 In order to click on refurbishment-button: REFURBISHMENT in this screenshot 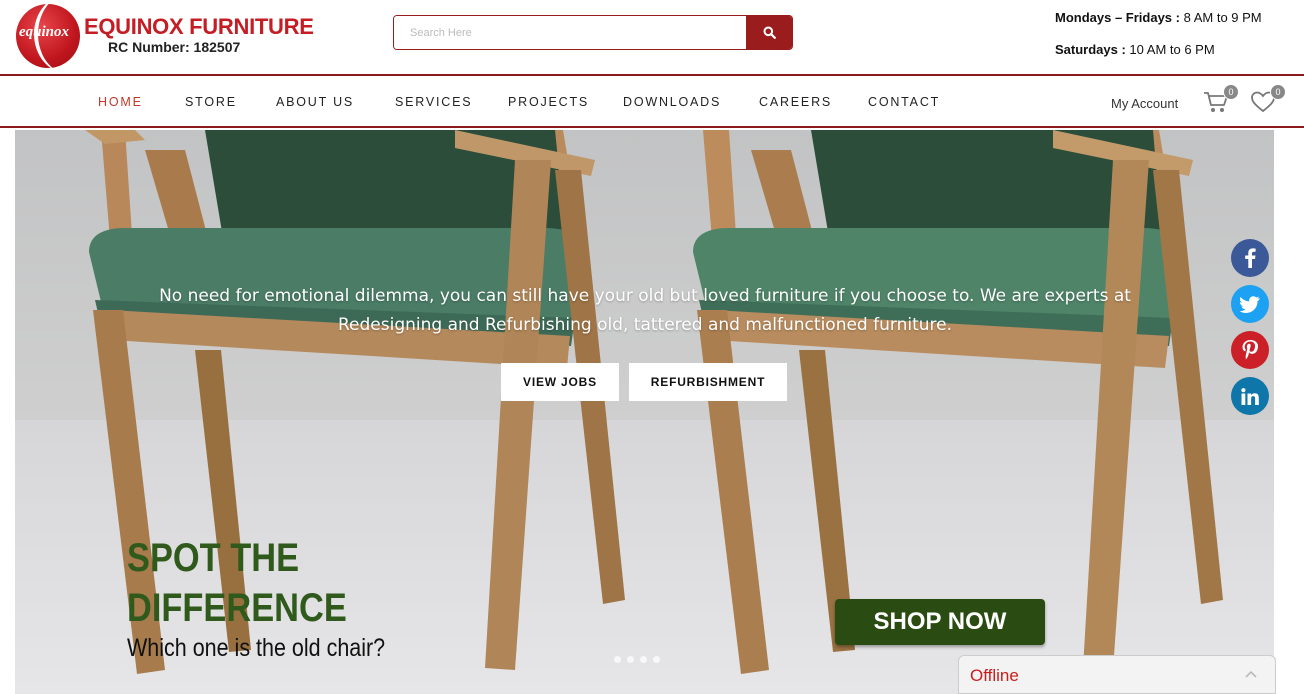, I will do `click(708, 382)`.